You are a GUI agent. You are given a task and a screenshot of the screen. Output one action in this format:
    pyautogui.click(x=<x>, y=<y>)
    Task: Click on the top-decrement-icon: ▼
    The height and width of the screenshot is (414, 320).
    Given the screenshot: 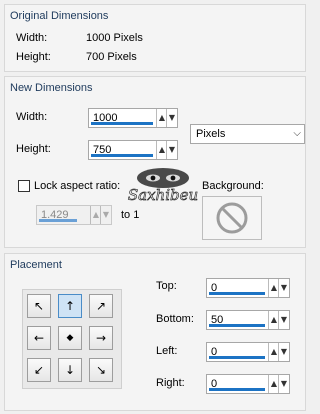 What is the action you would take?
    pyautogui.click(x=283, y=288)
    